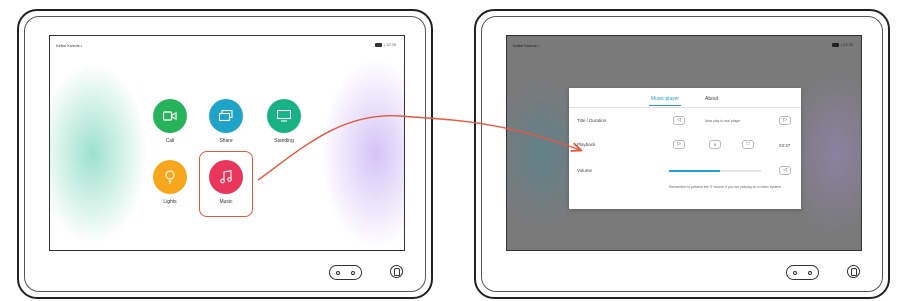 The height and width of the screenshot is (301, 897). Describe the element at coordinates (226, 184) in the screenshot. I see `music-tile-highlight` at that location.